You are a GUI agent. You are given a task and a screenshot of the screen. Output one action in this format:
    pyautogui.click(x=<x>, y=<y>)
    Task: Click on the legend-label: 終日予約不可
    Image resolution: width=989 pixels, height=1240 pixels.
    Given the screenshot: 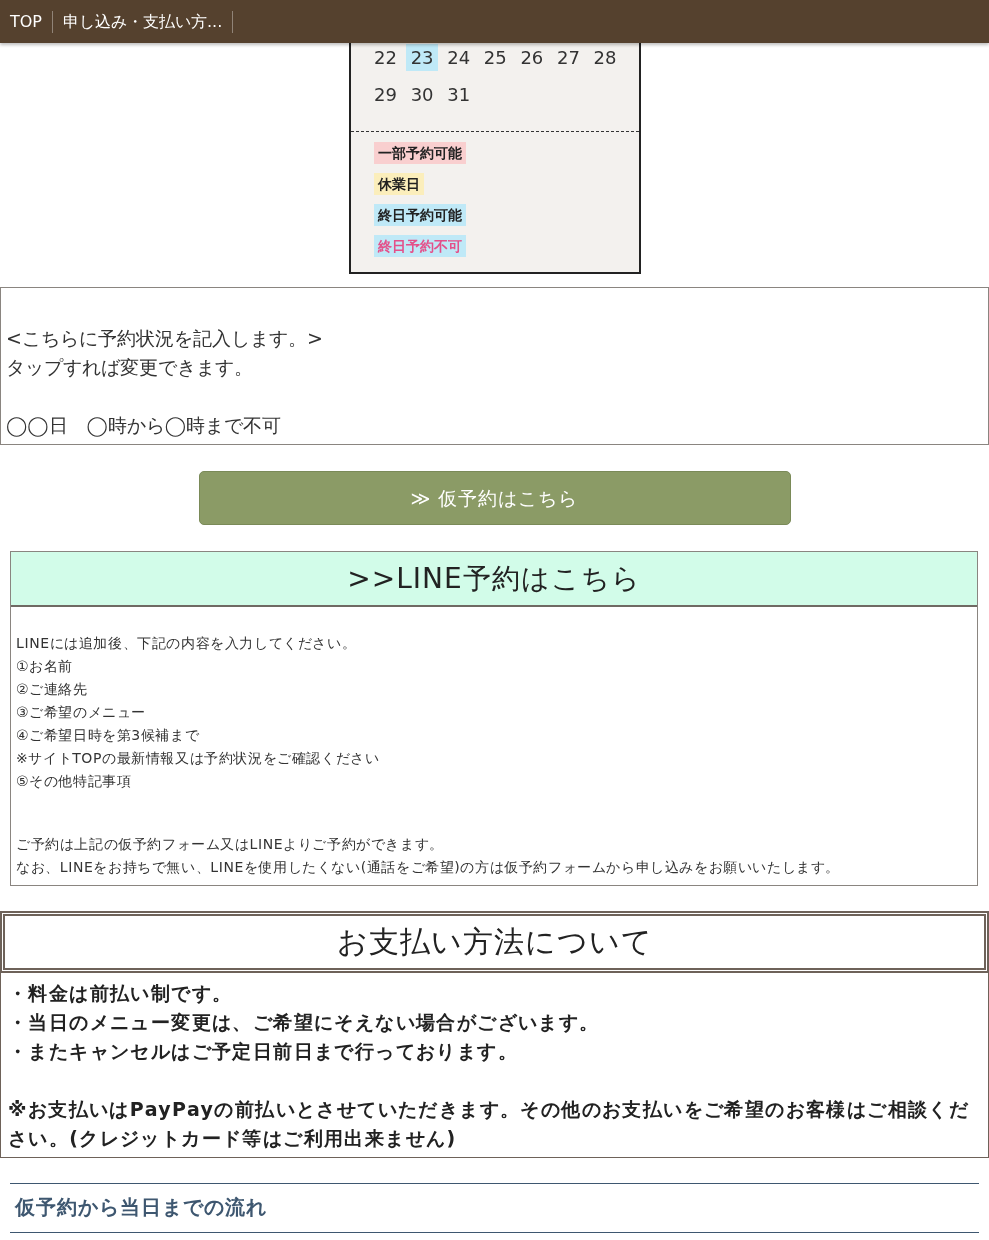 What is the action you would take?
    pyautogui.click(x=419, y=246)
    